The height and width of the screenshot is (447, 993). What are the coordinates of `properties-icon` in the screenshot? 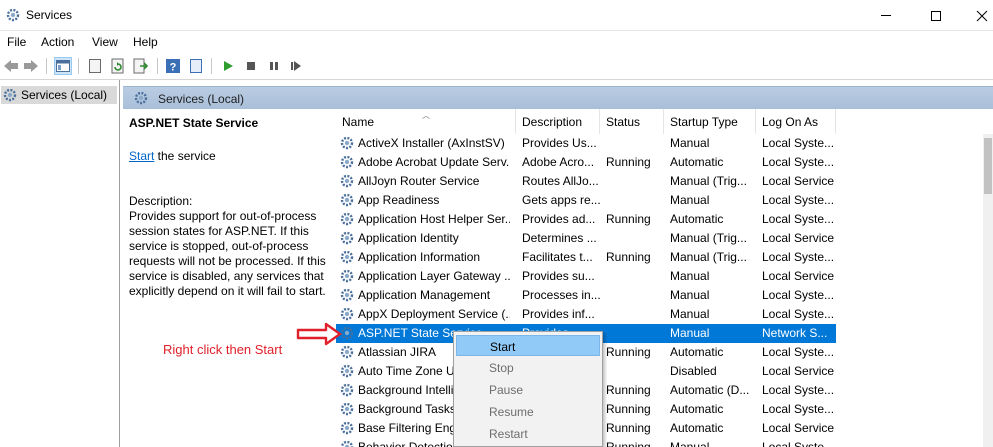 It's located at (95, 66).